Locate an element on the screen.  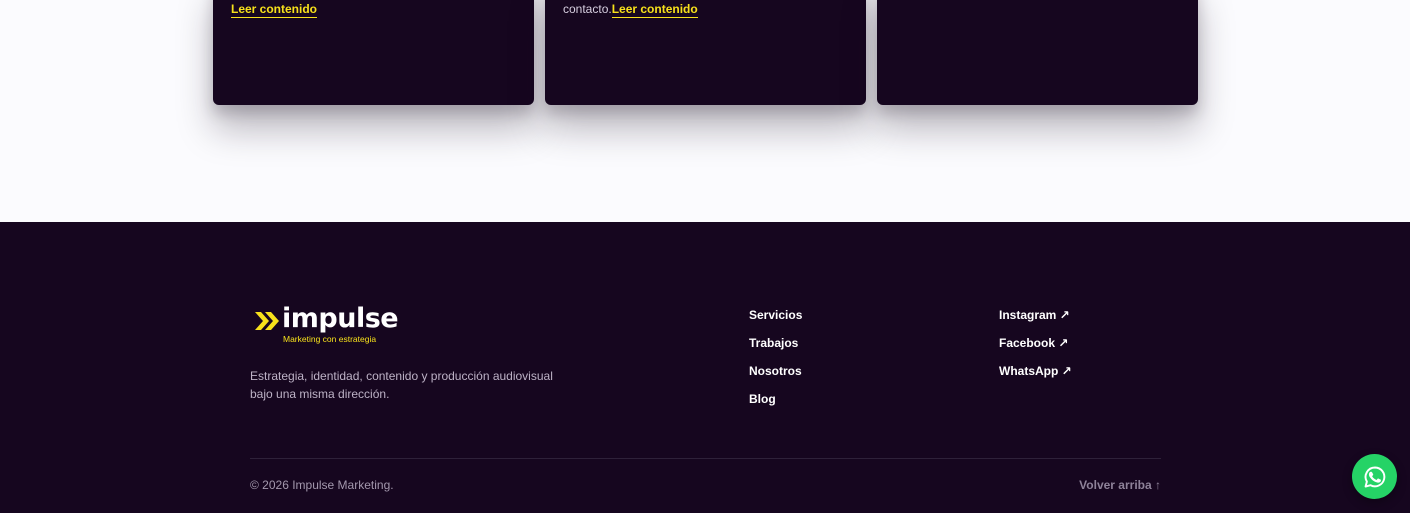
footer-link-nosotros: Nosotros is located at coordinates (775, 371).